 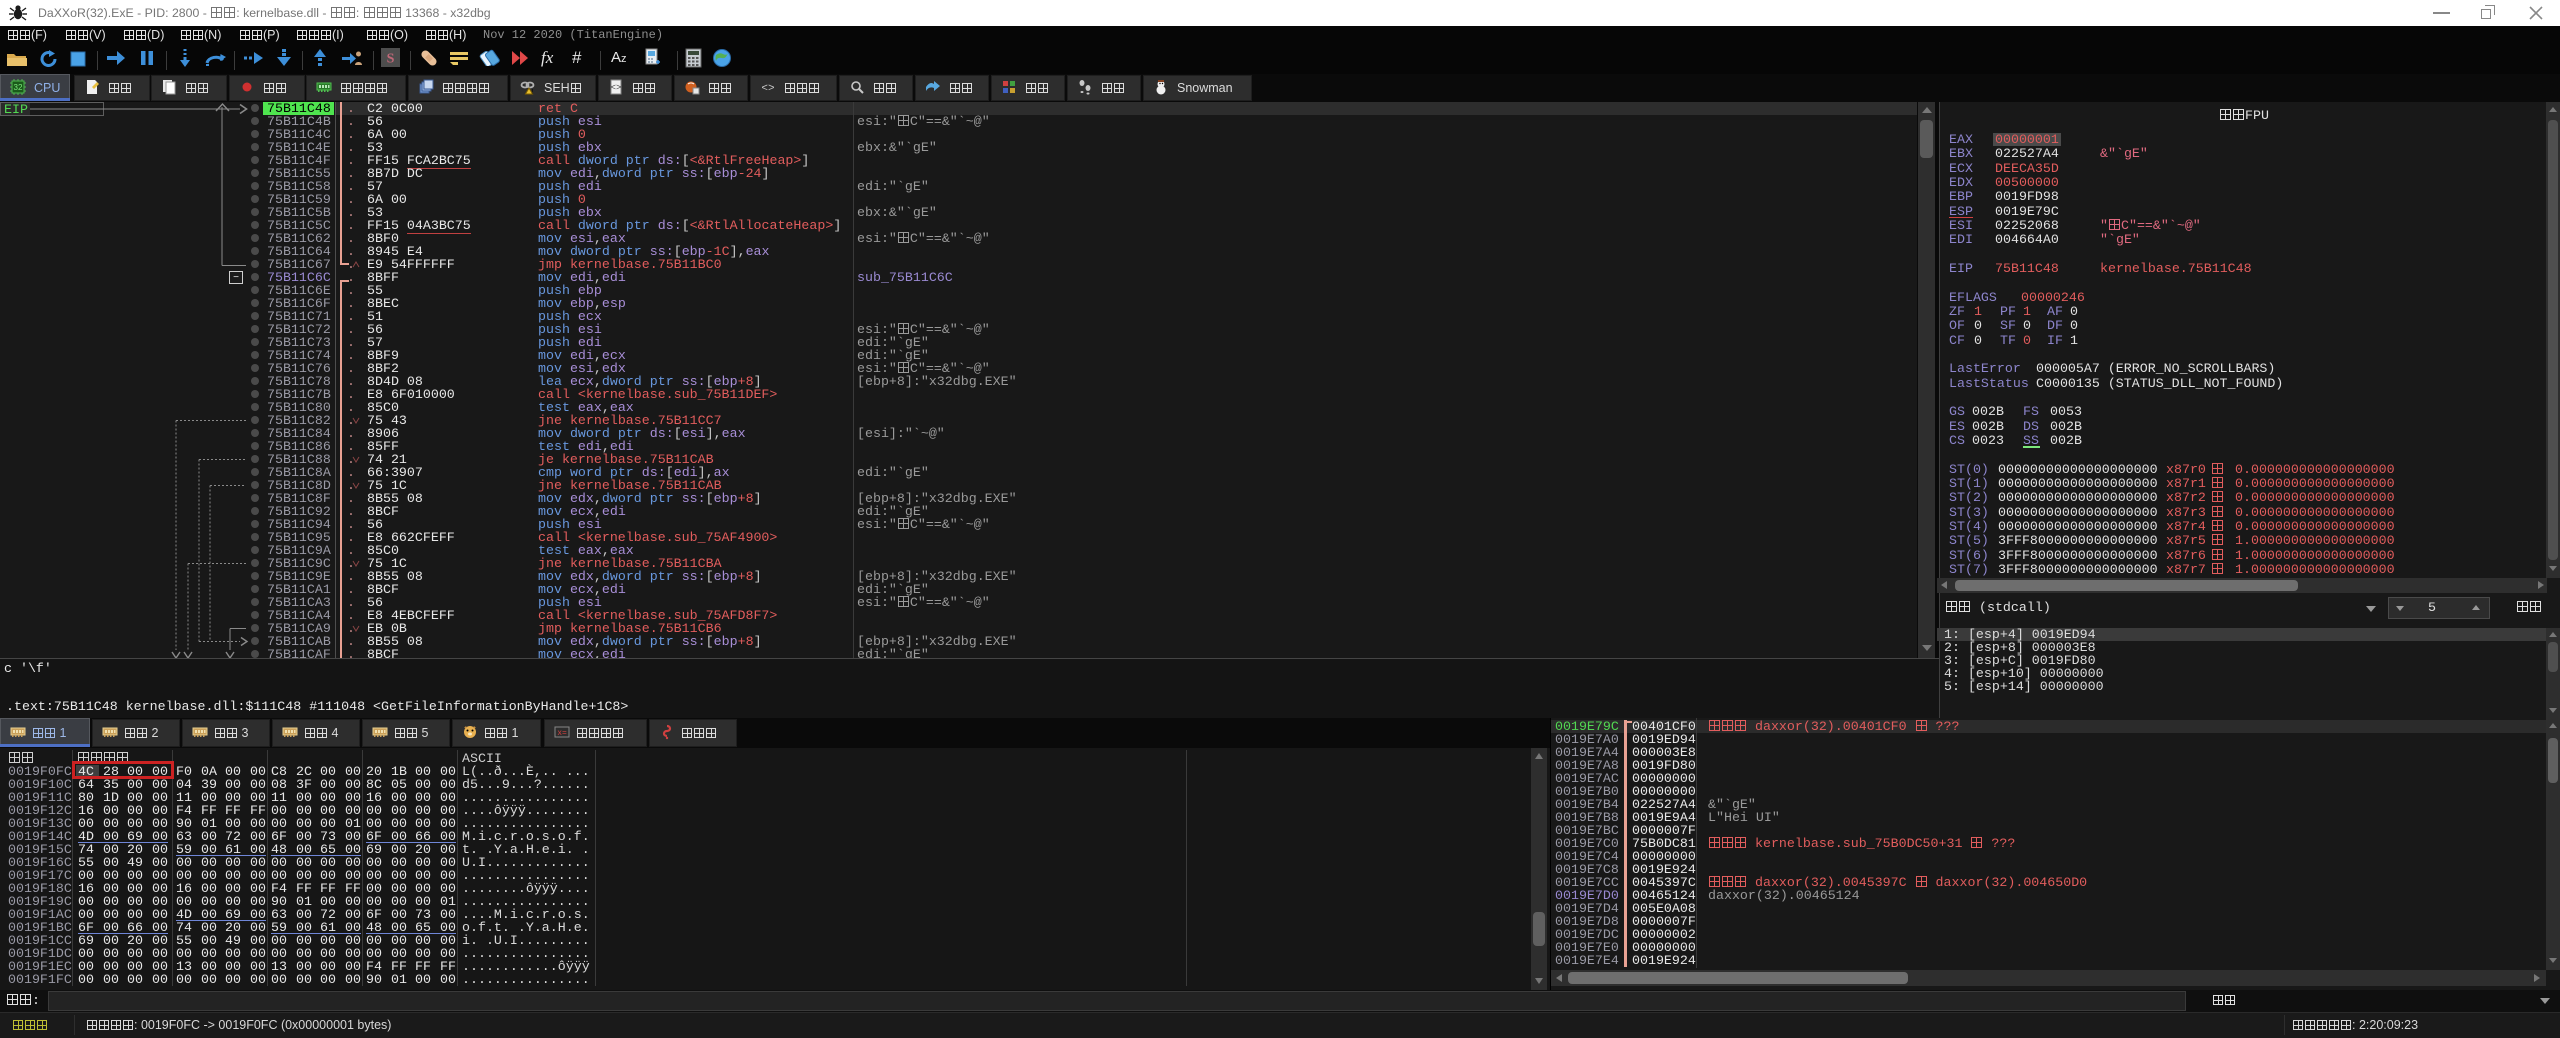 What do you see at coordinates (18, 87) in the screenshot?
I see `svg-text: 32` at bounding box center [18, 87].